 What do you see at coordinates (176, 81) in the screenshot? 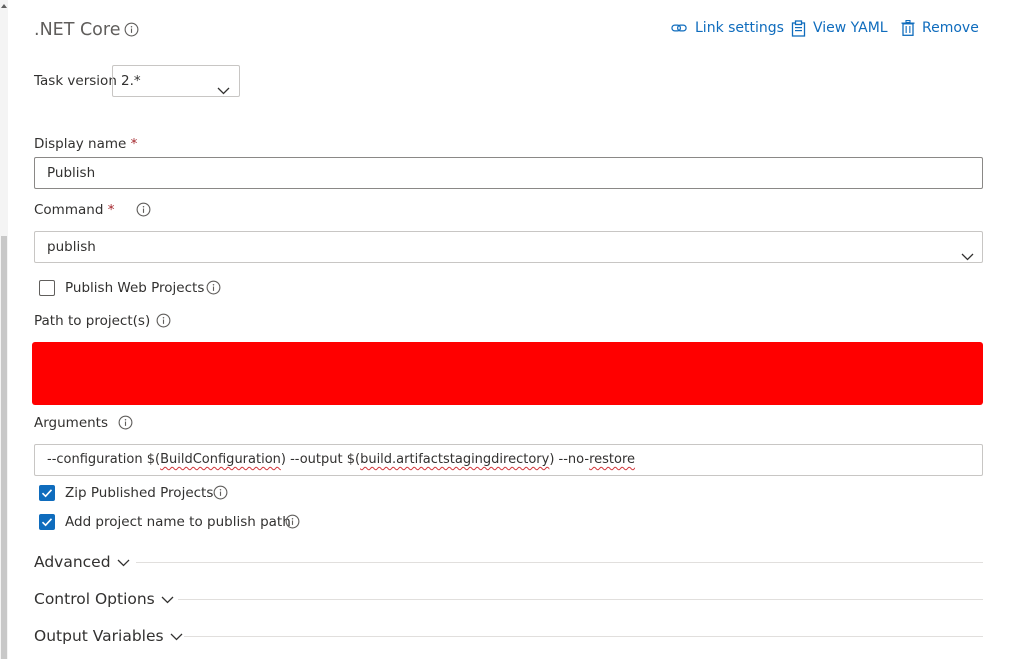
I see `task-version-select: 2.*` at bounding box center [176, 81].